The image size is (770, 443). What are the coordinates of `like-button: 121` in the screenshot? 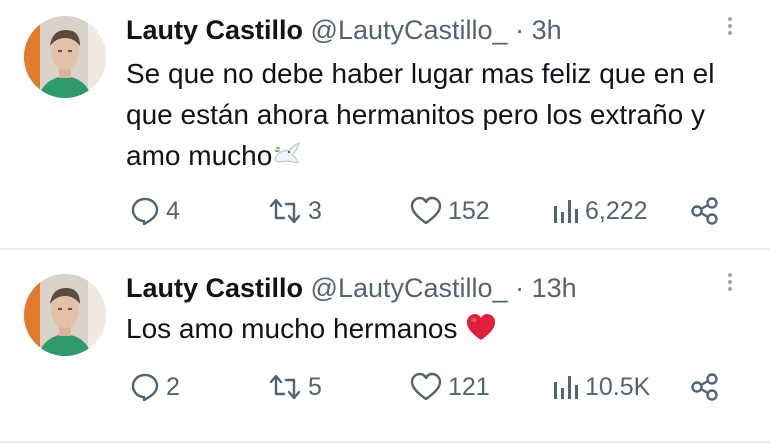 It's located at (450, 387).